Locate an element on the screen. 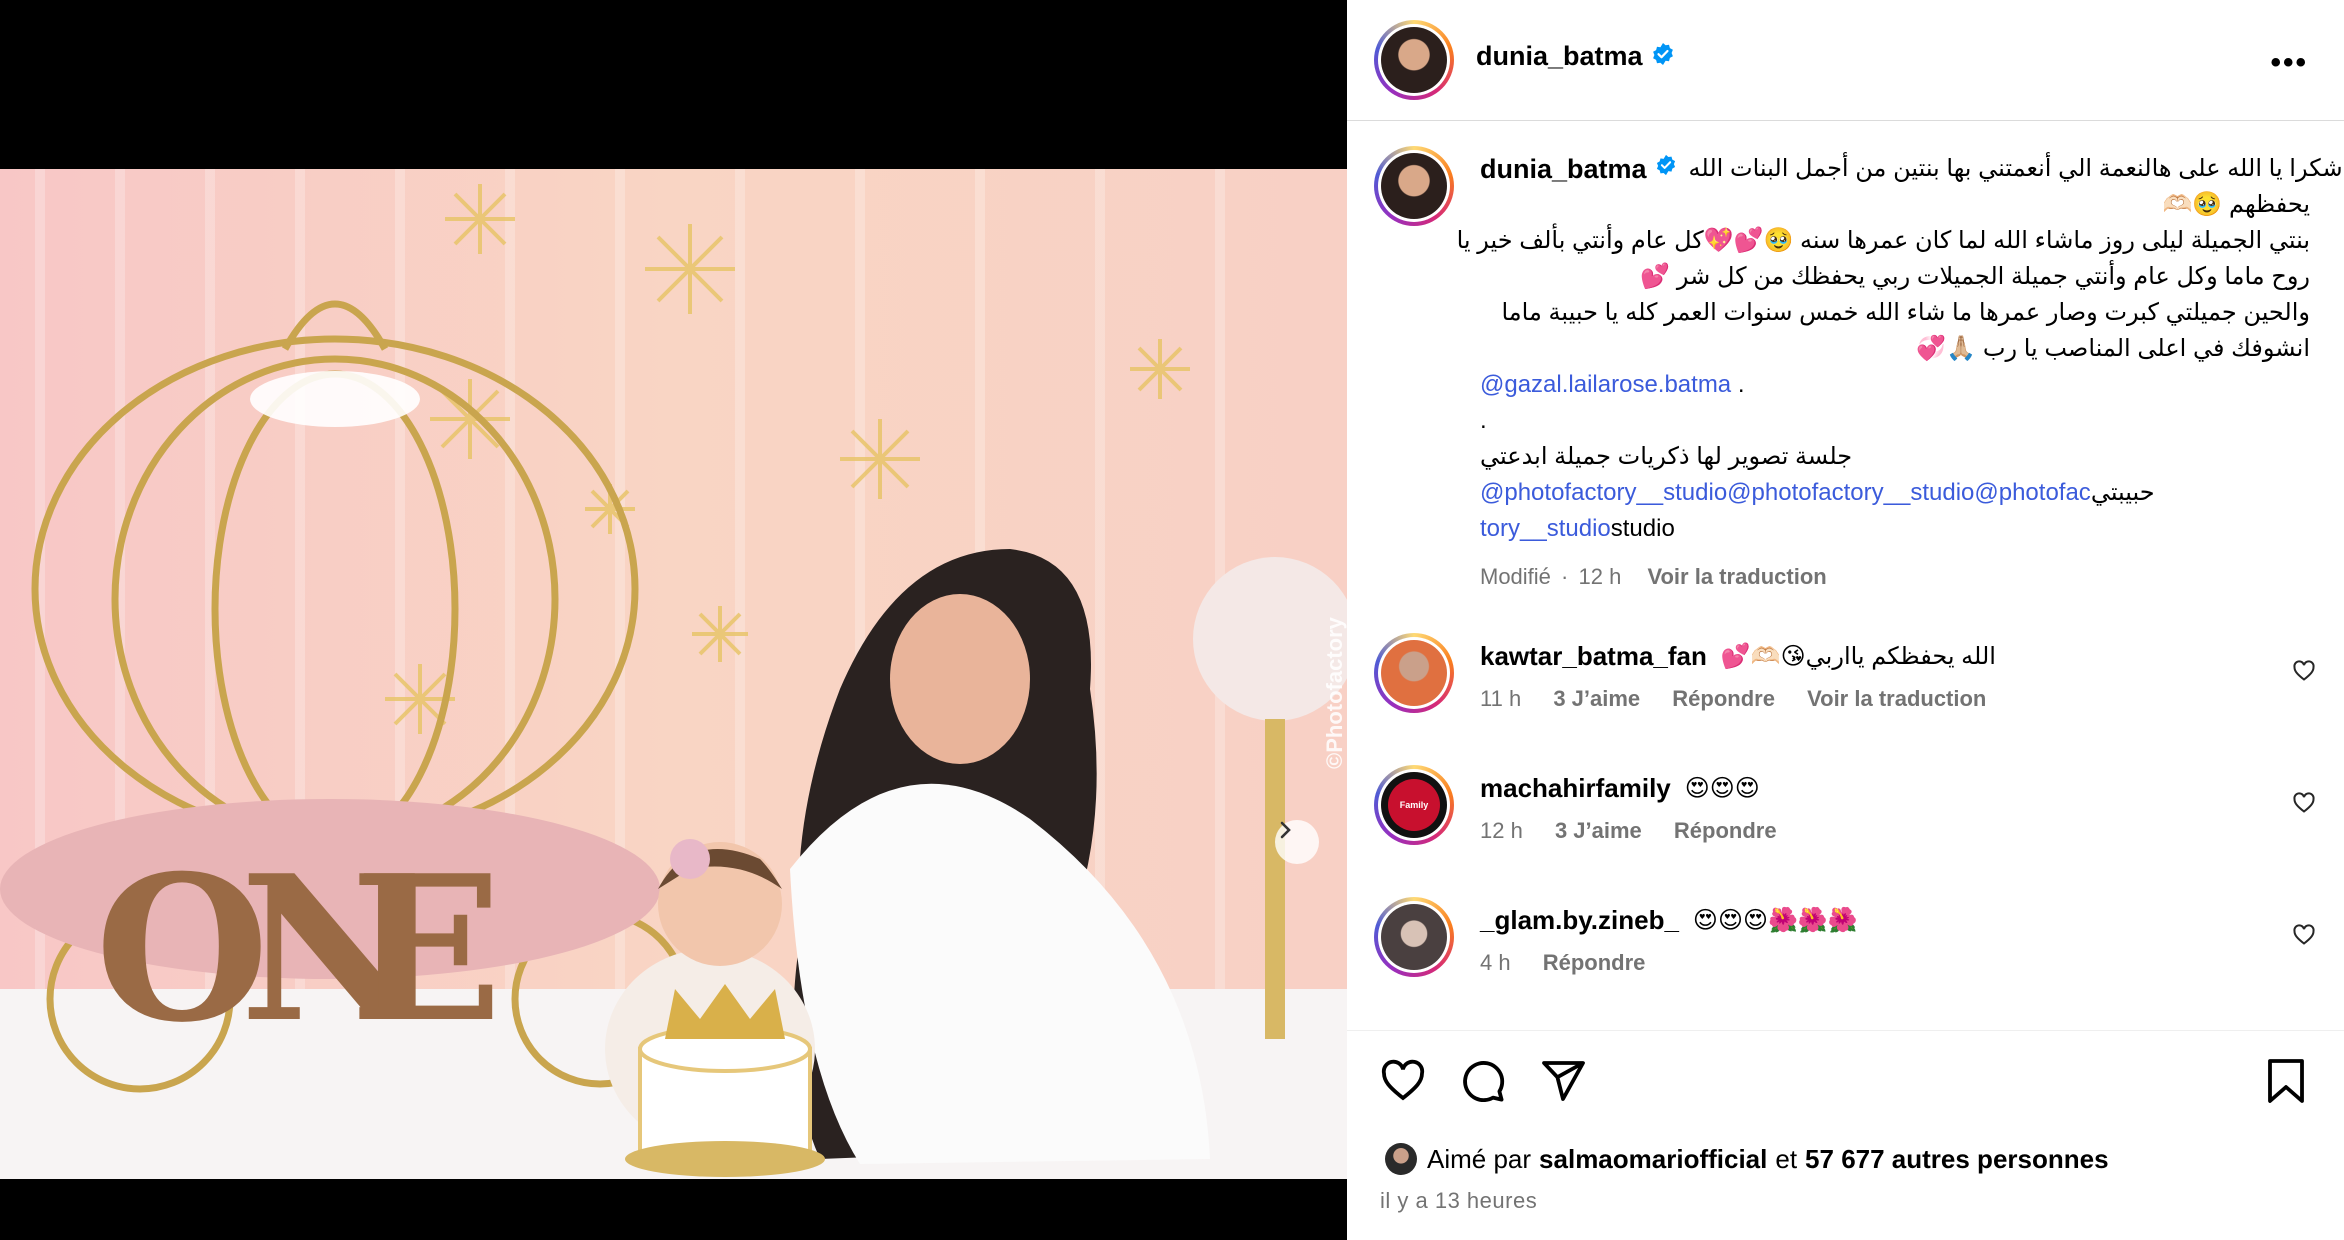  caption-line: يحفظهم 🥹🫶🏻 is located at coordinates (2236, 204).